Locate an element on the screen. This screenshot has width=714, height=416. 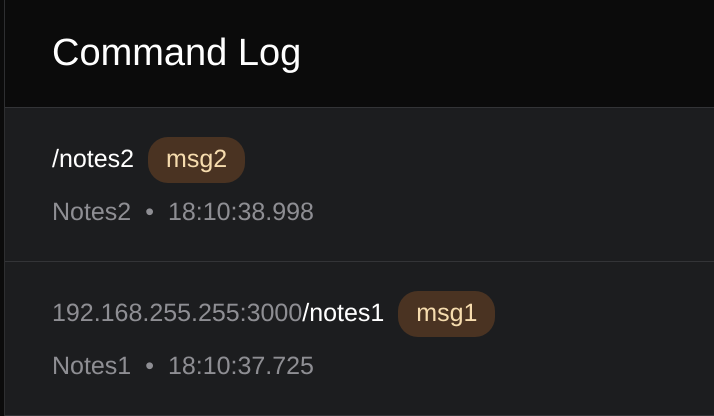
host-address: 192.168.255.255:3000 is located at coordinates (177, 314).